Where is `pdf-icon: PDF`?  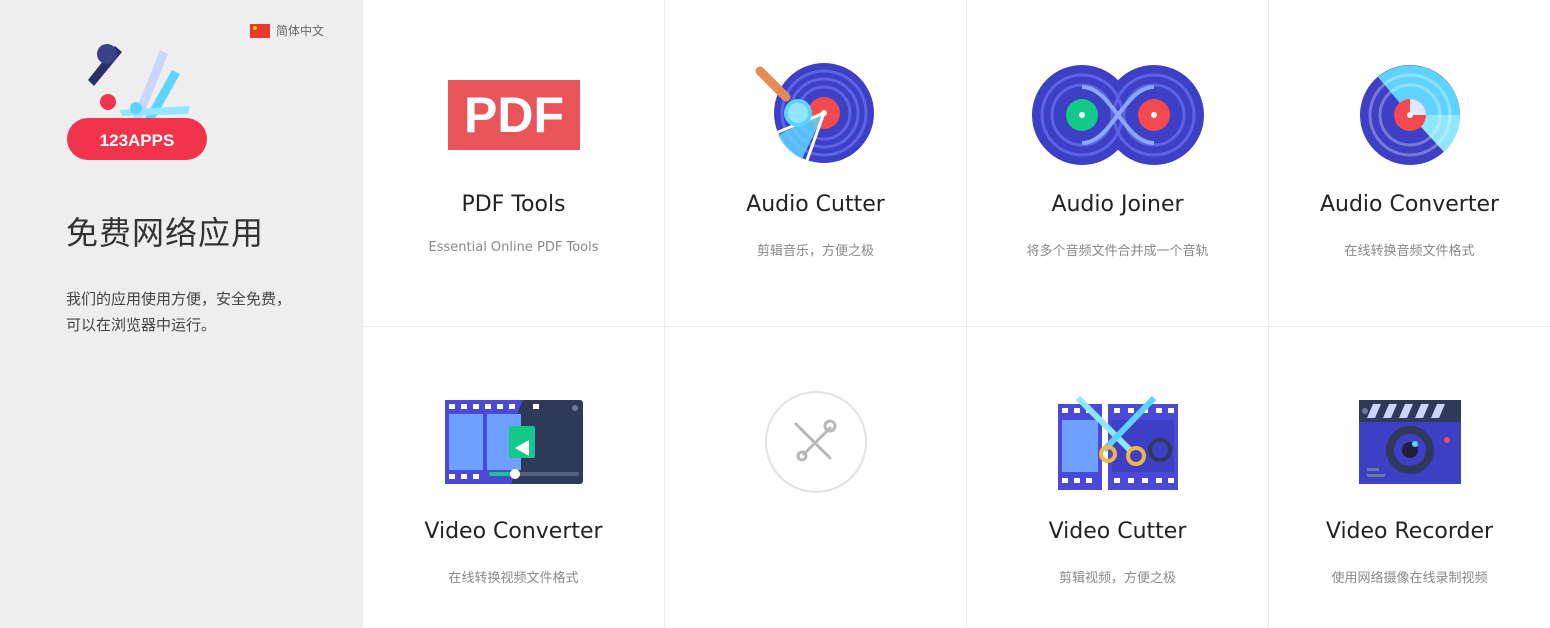
pdf-icon: PDF is located at coordinates (513, 115).